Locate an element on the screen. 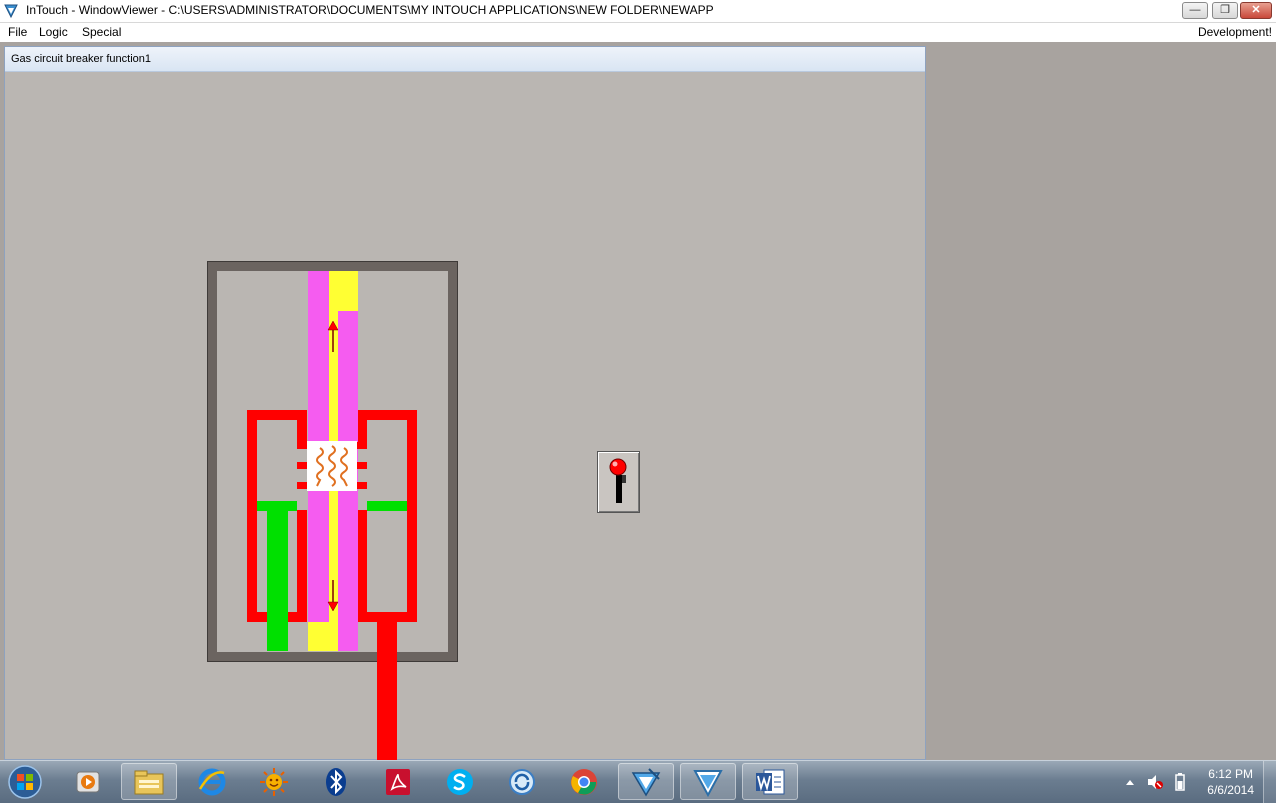 This screenshot has width=1276, height=803. breaker-toggle-switch is located at coordinates (618, 482).